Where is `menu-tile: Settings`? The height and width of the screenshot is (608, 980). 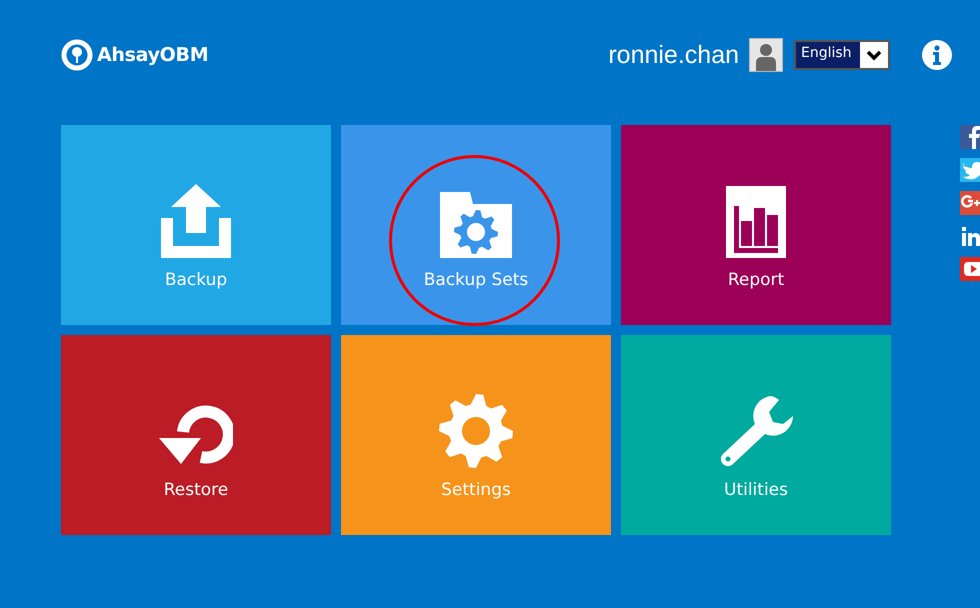 menu-tile: Settings is located at coordinates (476, 435).